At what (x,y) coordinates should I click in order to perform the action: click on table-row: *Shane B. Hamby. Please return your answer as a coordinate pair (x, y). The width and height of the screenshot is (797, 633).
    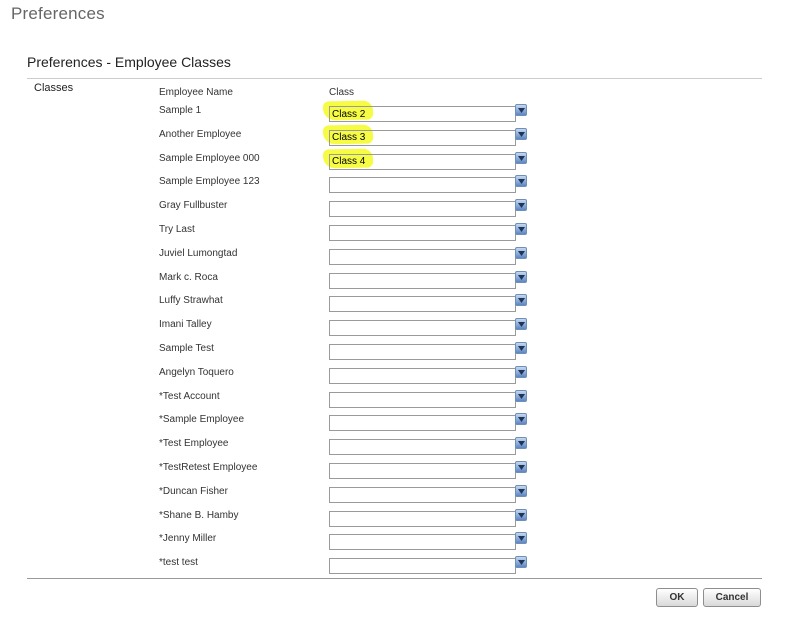
    Looking at the image, I should click on (398, 520).